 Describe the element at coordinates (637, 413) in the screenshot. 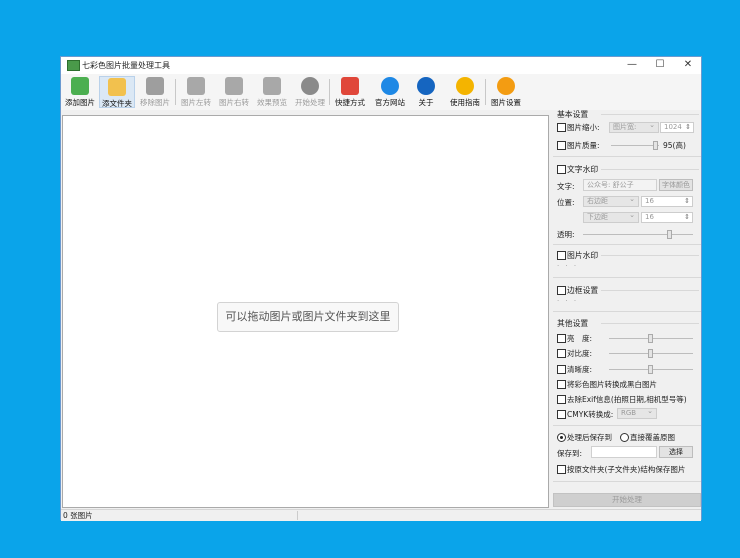

I see `cmyk-target-dropdown: RGB` at that location.